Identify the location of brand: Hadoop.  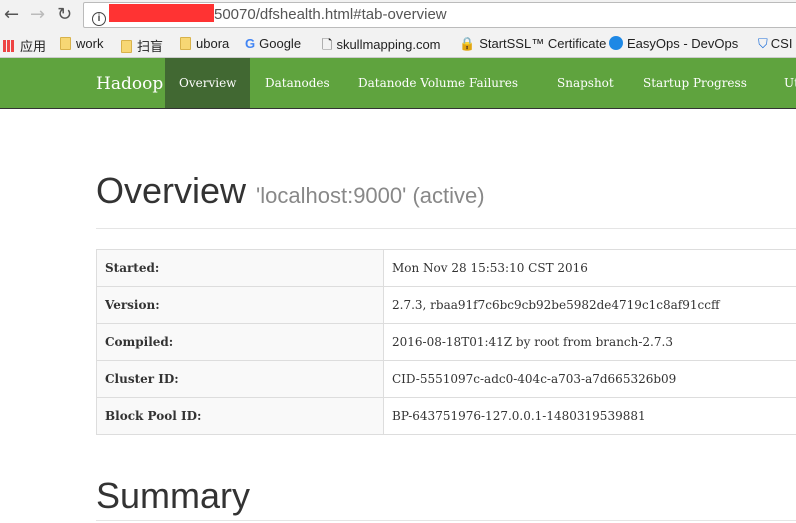
(129, 84).